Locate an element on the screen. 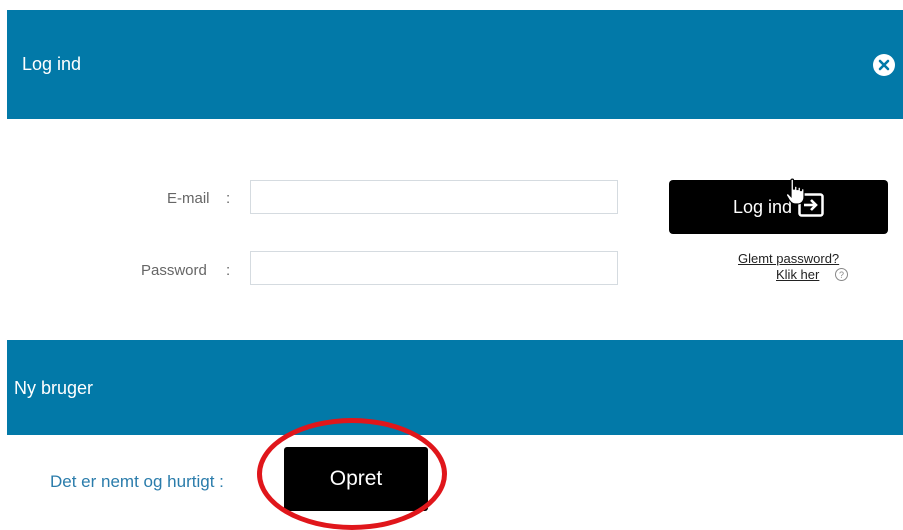  sign-in-icon is located at coordinates (811, 207).